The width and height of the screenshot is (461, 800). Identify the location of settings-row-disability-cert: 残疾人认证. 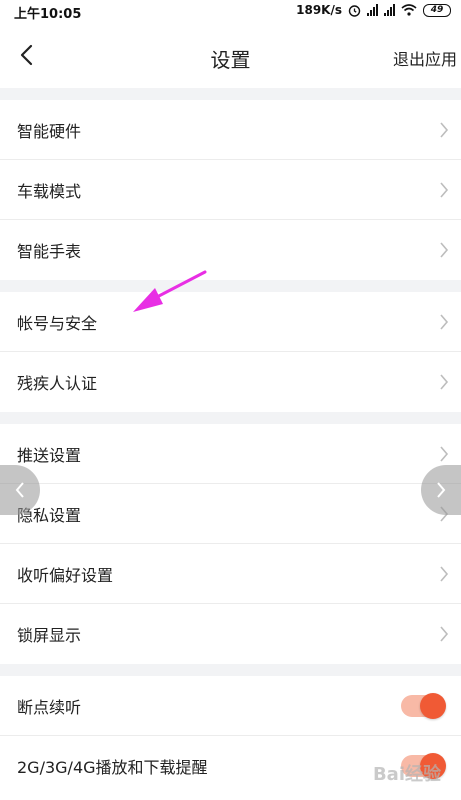
(230, 382).